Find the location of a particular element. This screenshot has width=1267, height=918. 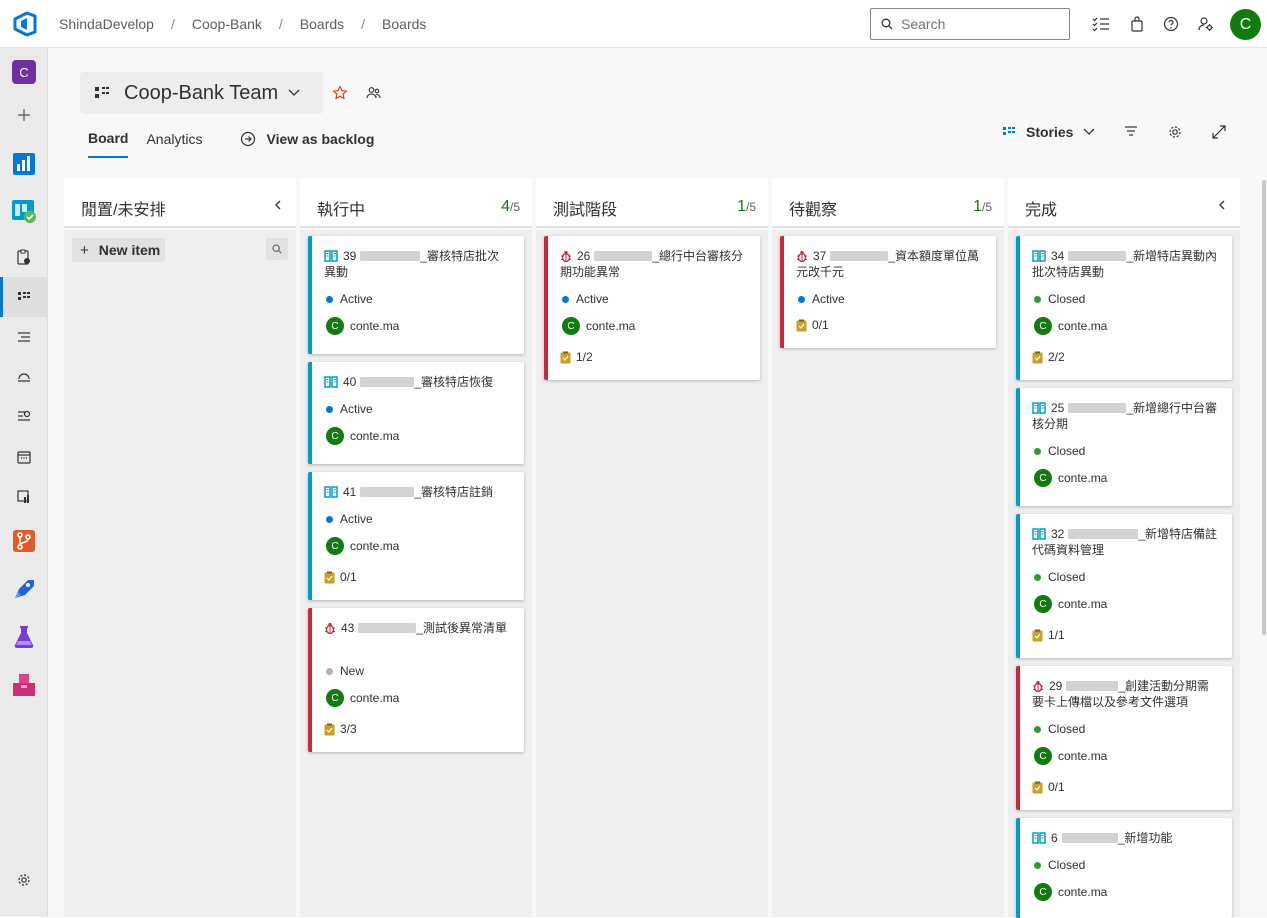

tab-board: Board is located at coordinates (108, 144).